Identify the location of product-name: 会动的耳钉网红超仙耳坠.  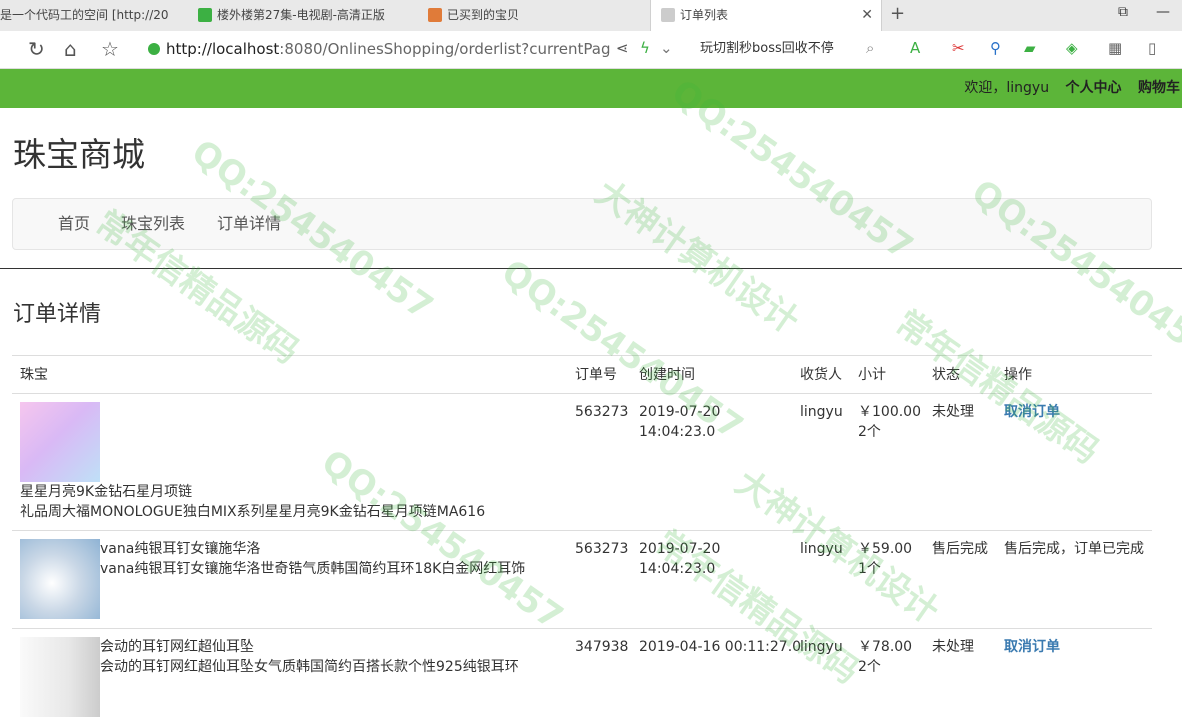
(177, 647).